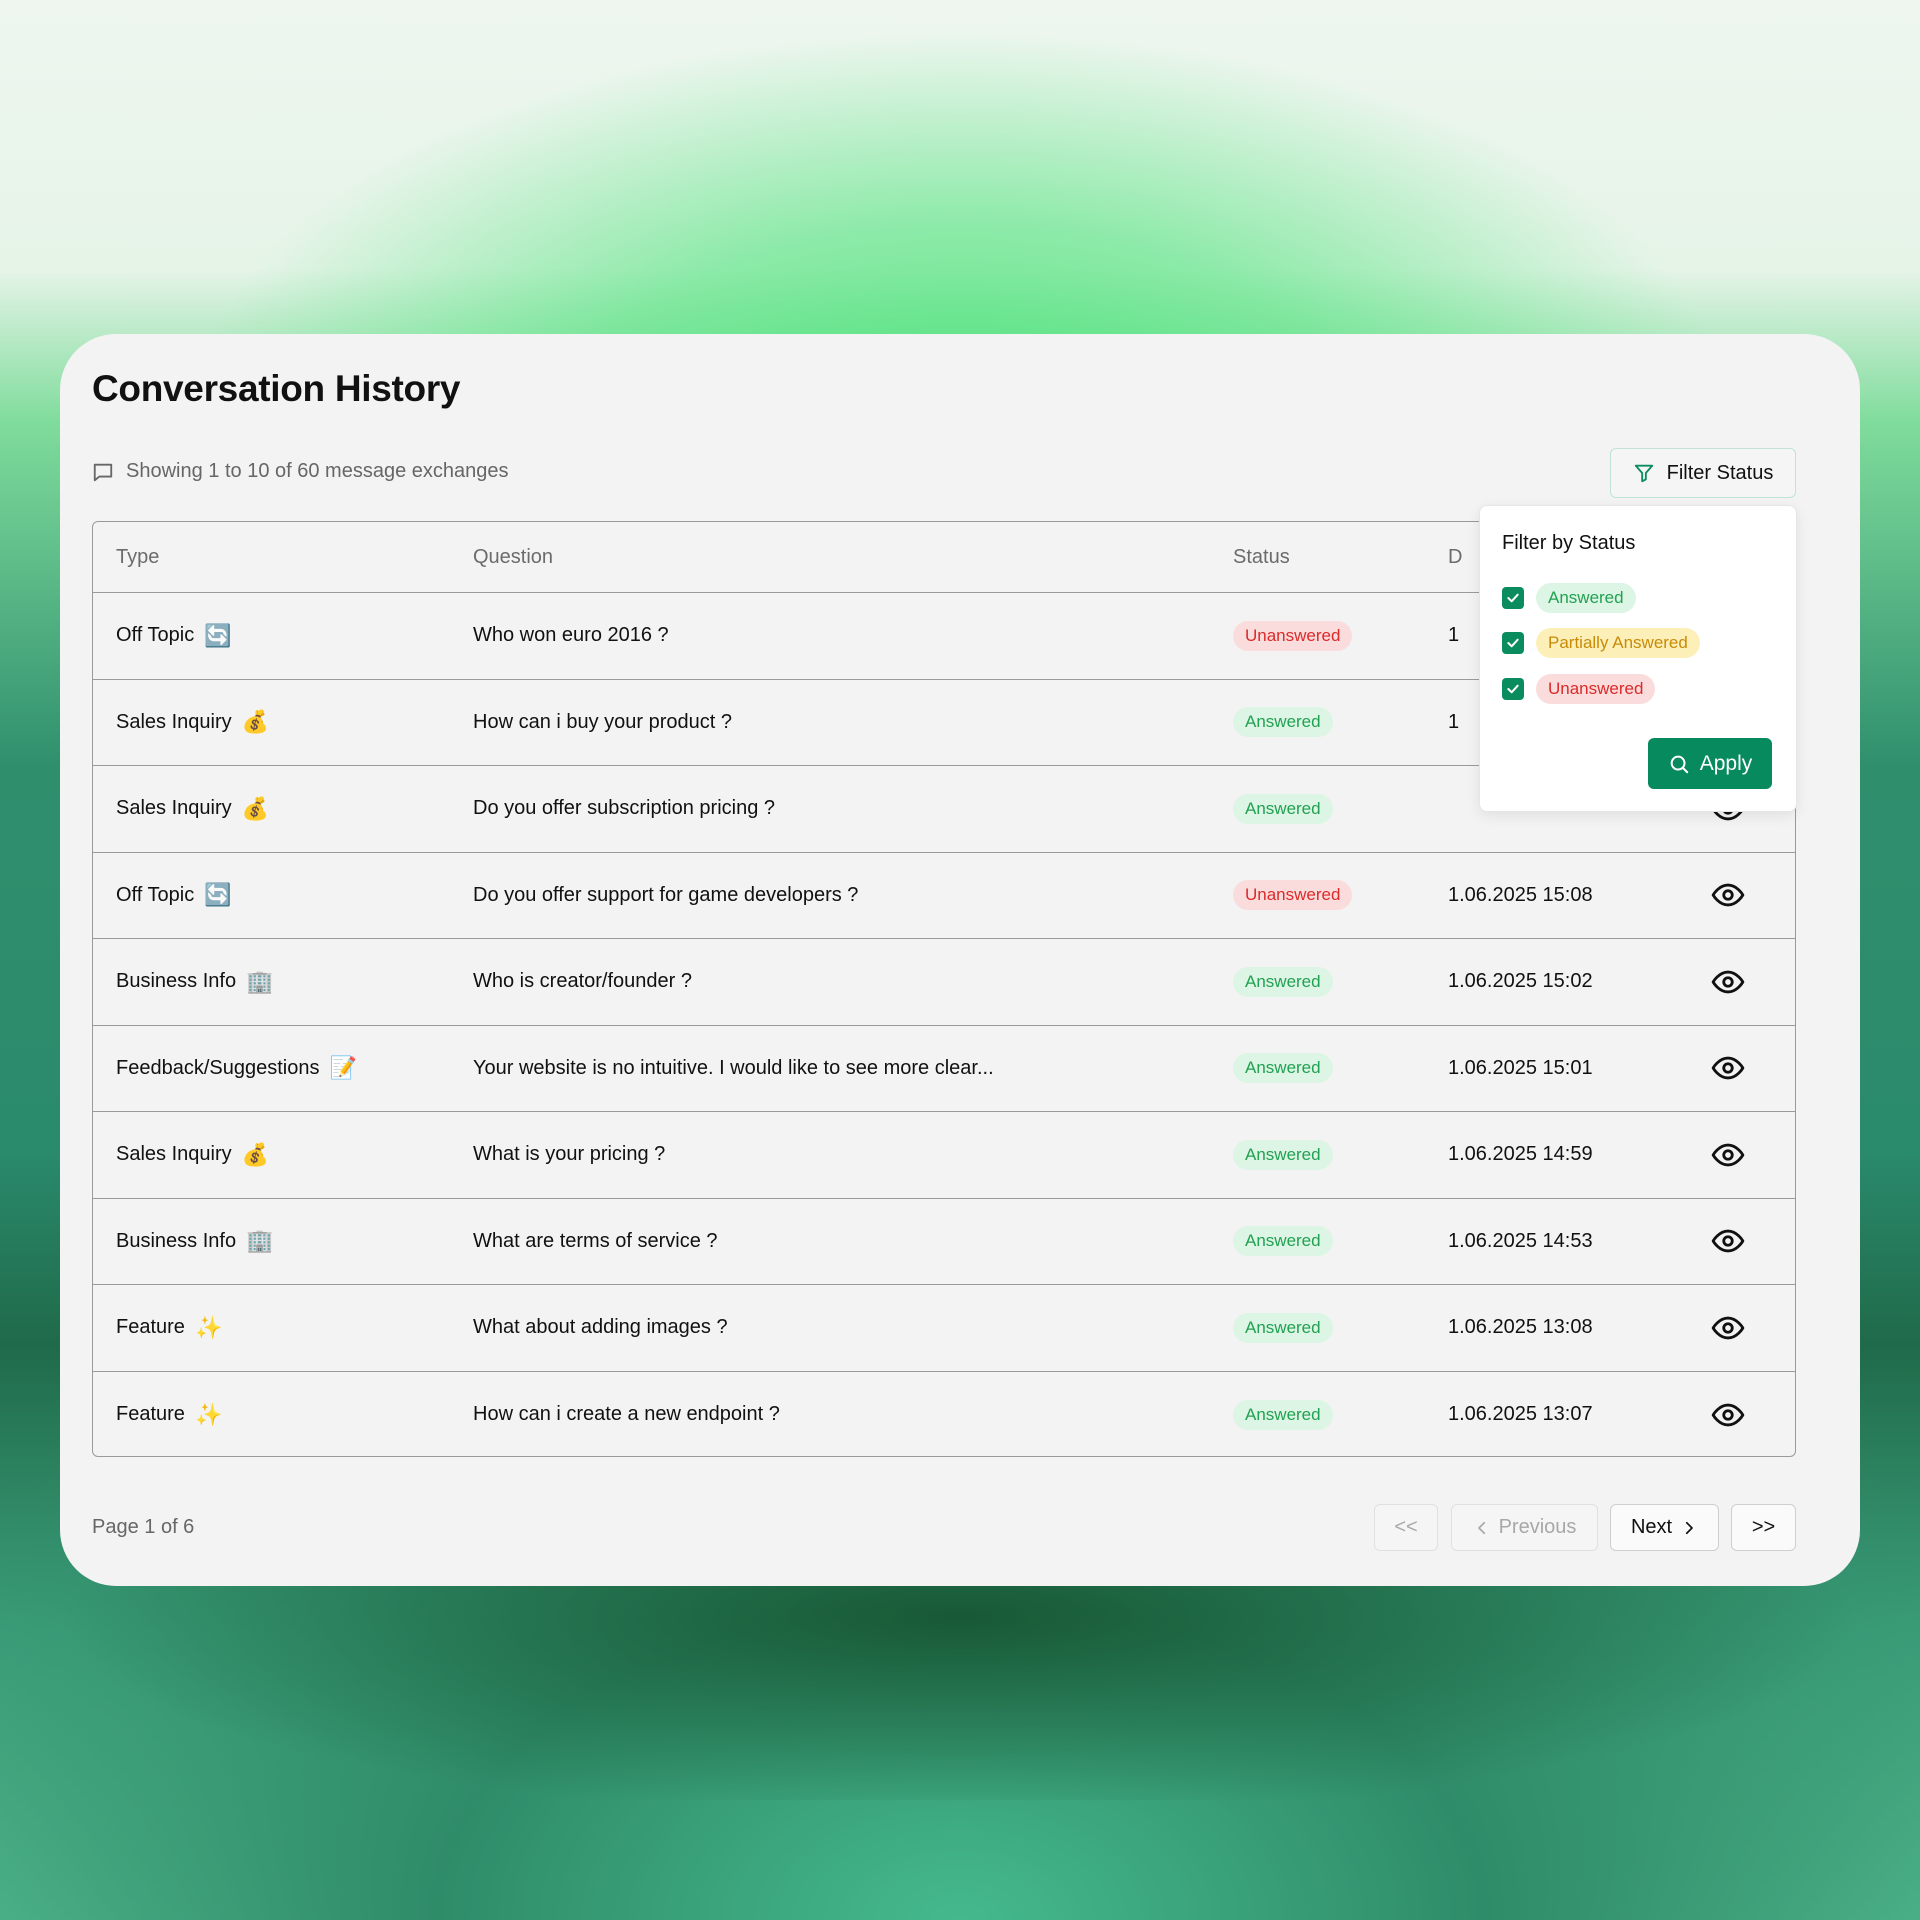 This screenshot has width=1920, height=1920. Describe the element at coordinates (103, 472) in the screenshot. I see `message-square-icon` at that location.